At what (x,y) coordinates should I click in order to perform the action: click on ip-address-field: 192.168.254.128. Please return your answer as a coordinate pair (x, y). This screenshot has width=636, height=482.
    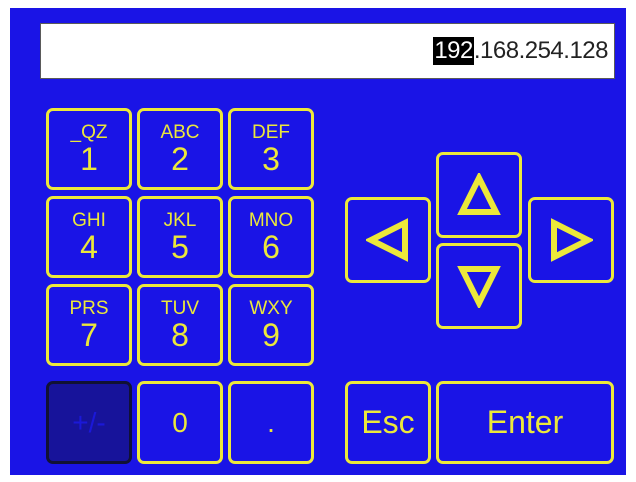
    Looking at the image, I should click on (327, 51).